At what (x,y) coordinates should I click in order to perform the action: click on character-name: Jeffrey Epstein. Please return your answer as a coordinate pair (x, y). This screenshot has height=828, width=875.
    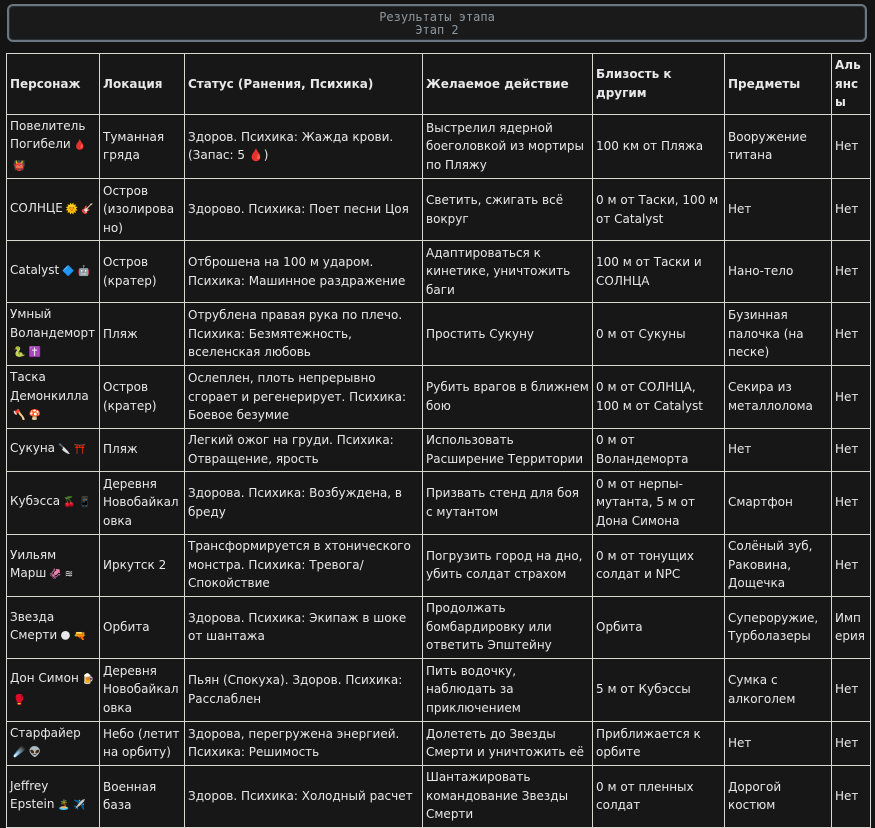
    Looking at the image, I should click on (32, 795).